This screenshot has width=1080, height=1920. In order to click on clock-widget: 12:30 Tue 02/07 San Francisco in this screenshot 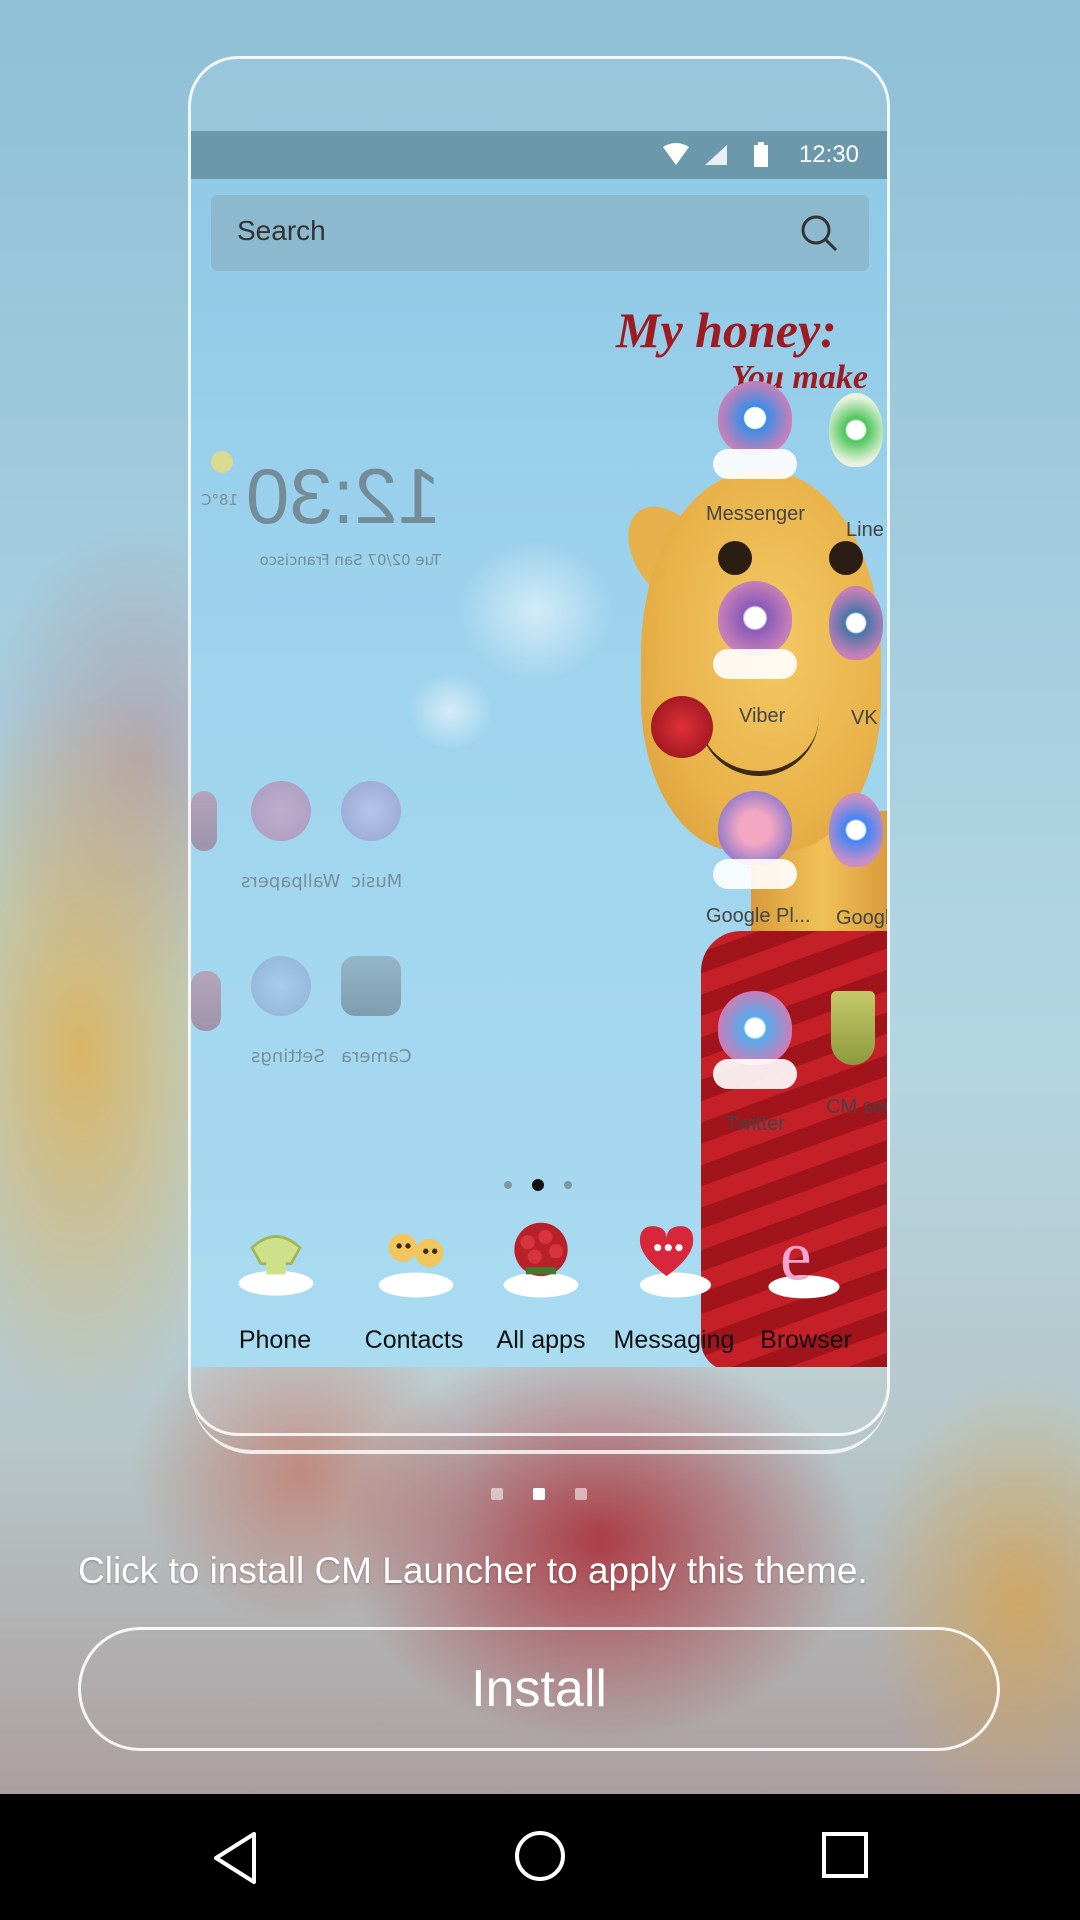, I will do `click(341, 516)`.